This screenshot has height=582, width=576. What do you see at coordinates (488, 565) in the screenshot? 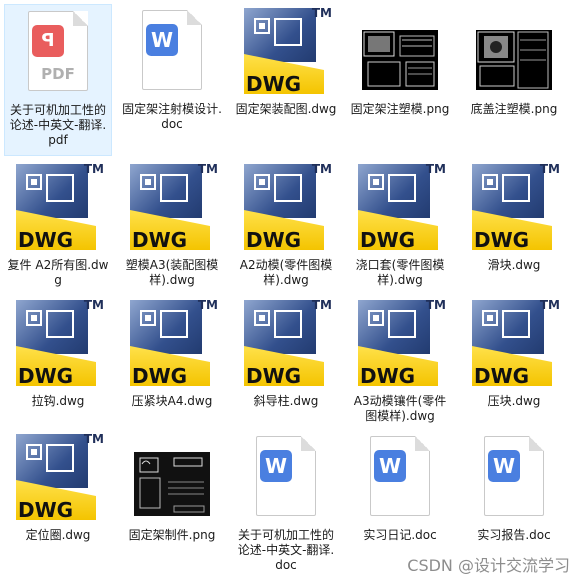
I see `watermark-text: CSDN @设计交流学习` at bounding box center [488, 565].